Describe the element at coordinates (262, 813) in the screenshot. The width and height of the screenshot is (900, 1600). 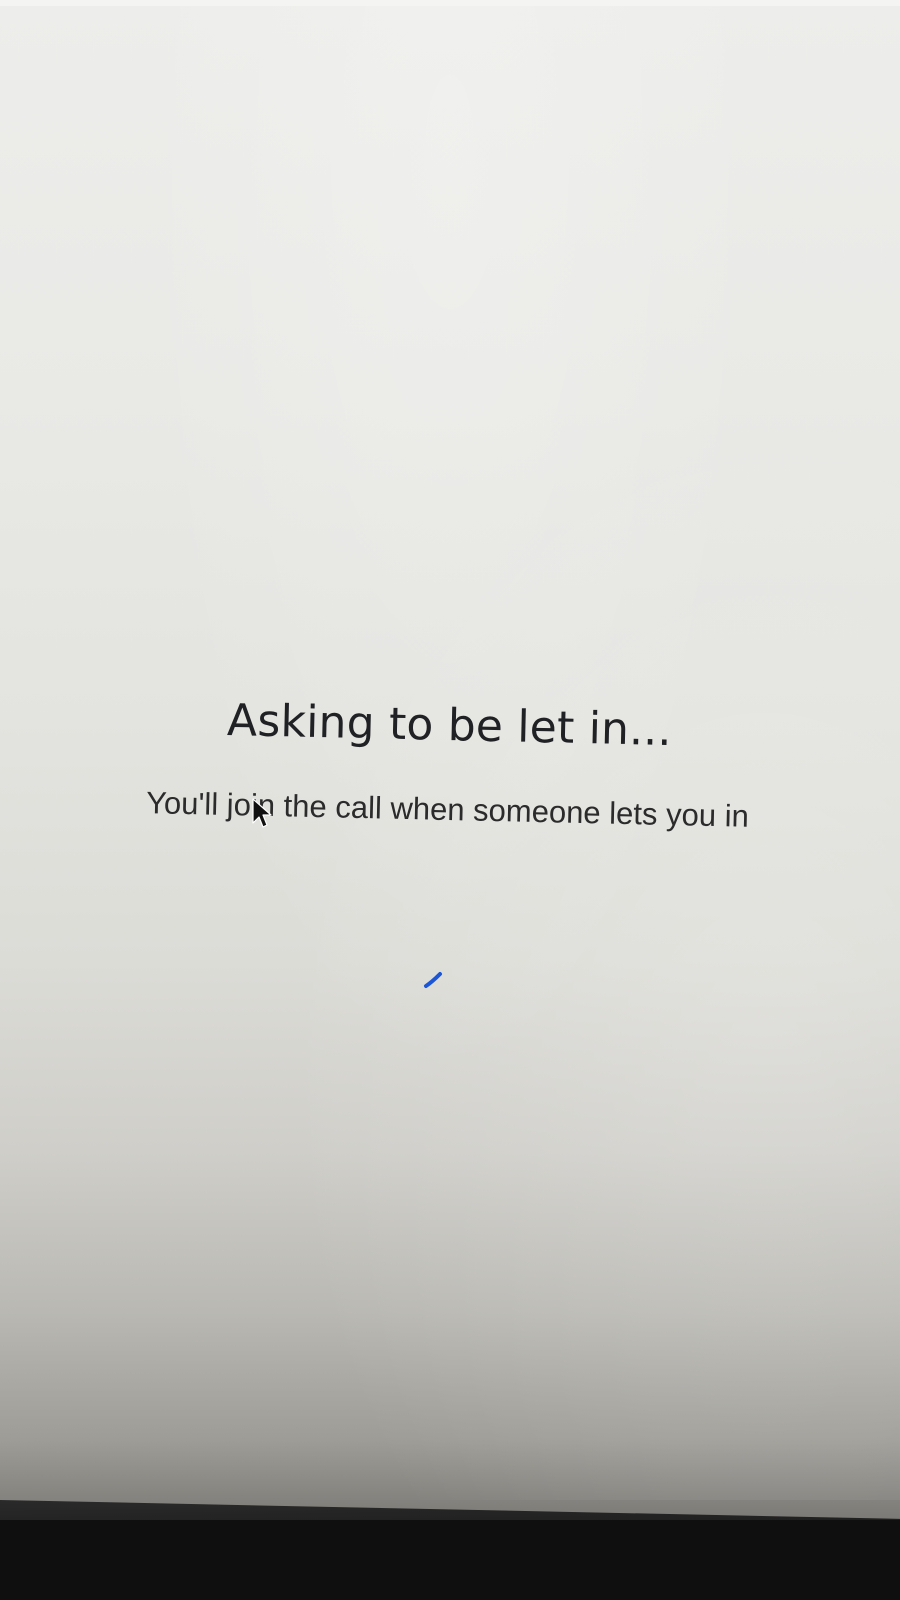
I see `mouse-cursor-icon` at that location.